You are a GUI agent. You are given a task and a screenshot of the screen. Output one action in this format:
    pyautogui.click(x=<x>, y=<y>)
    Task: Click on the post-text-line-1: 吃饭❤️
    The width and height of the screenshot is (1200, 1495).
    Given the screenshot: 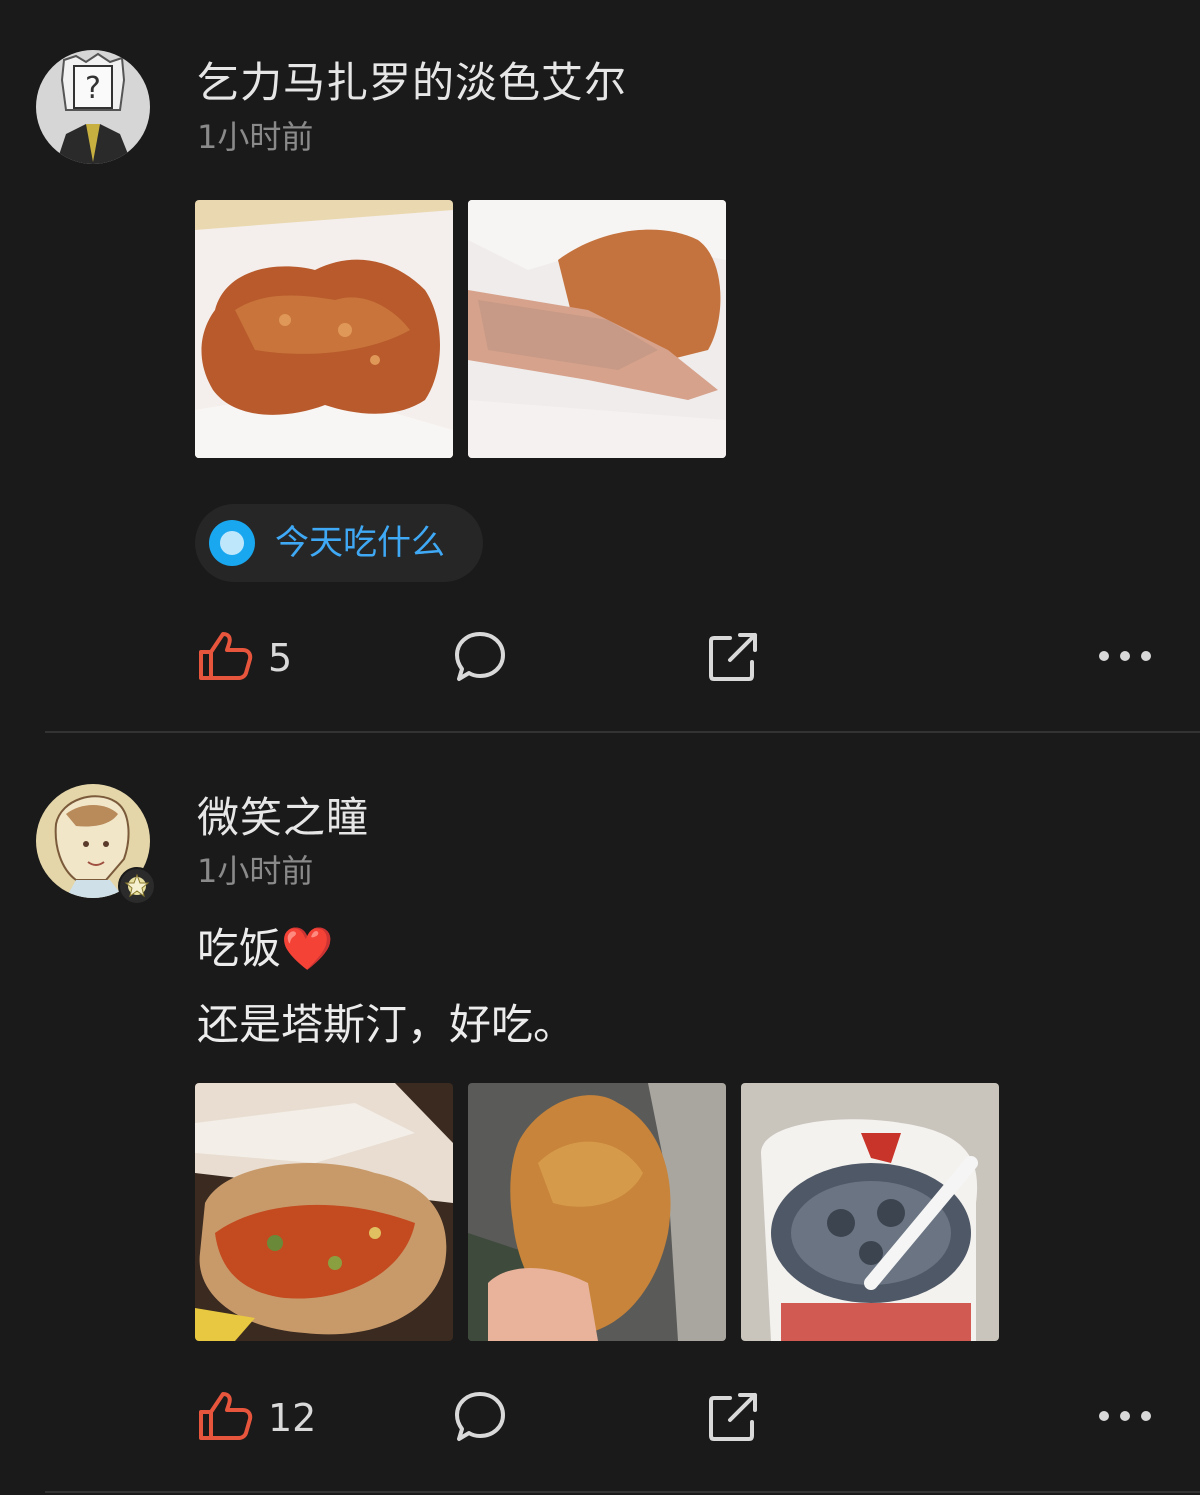 What is the action you would take?
    pyautogui.click(x=265, y=949)
    